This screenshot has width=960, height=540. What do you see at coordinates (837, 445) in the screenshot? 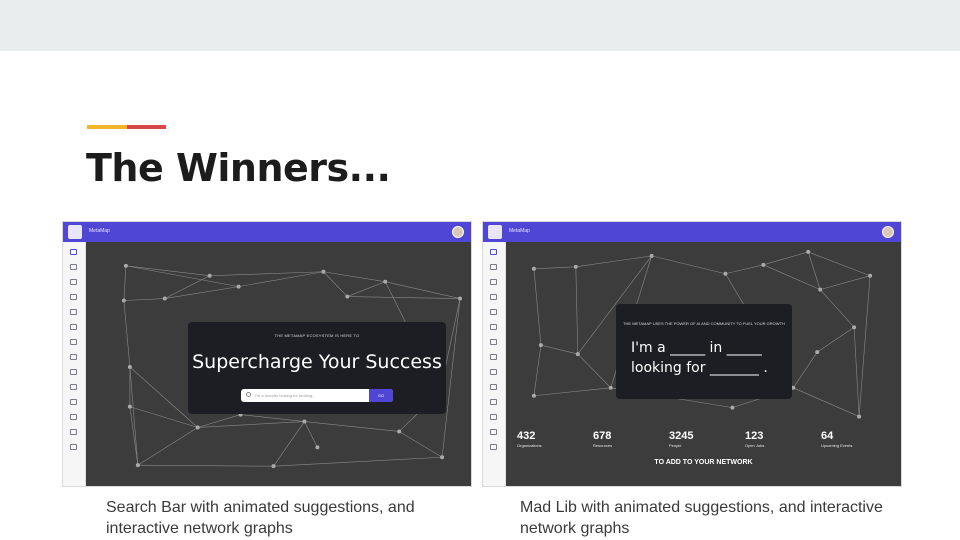
I see `stat-label: Upcoming Events` at bounding box center [837, 445].